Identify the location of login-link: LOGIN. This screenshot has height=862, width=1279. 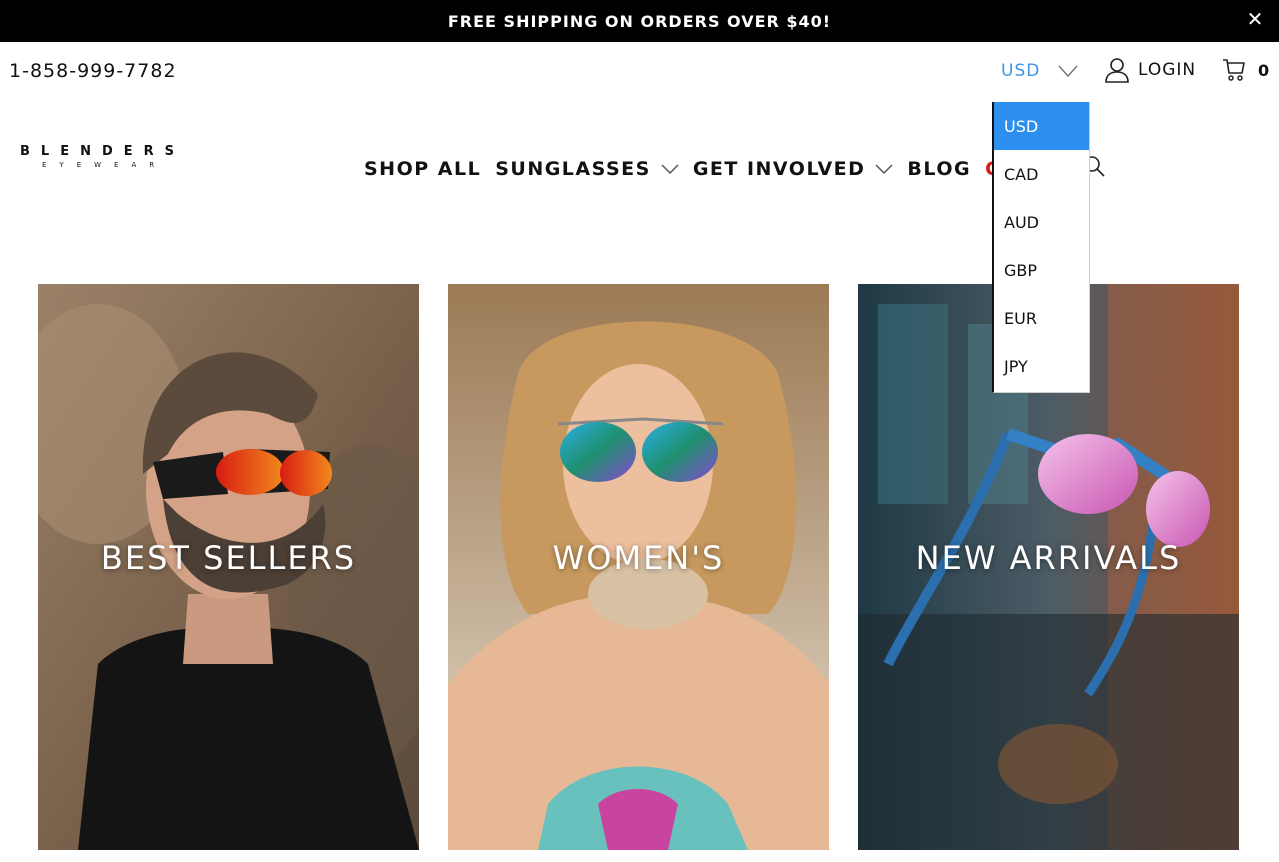
(1150, 70).